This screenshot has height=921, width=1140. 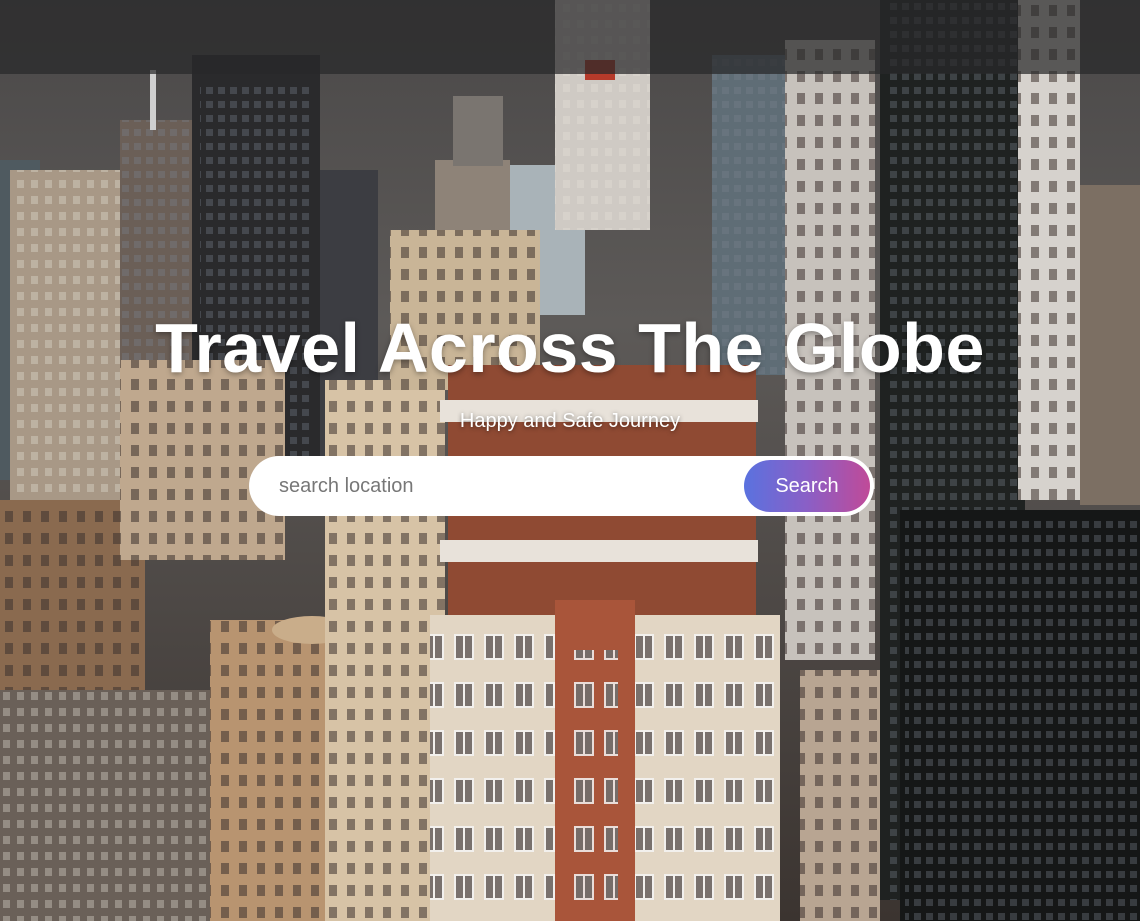 I want to click on search-input, so click(x=506, y=486).